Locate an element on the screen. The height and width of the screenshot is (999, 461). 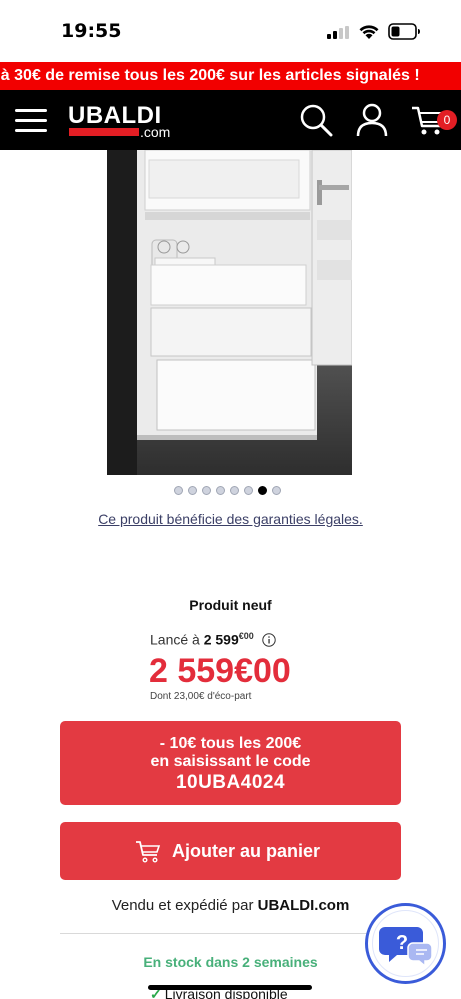
eco-part: Dont 23,00€ d'éco-part is located at coordinates (201, 696).